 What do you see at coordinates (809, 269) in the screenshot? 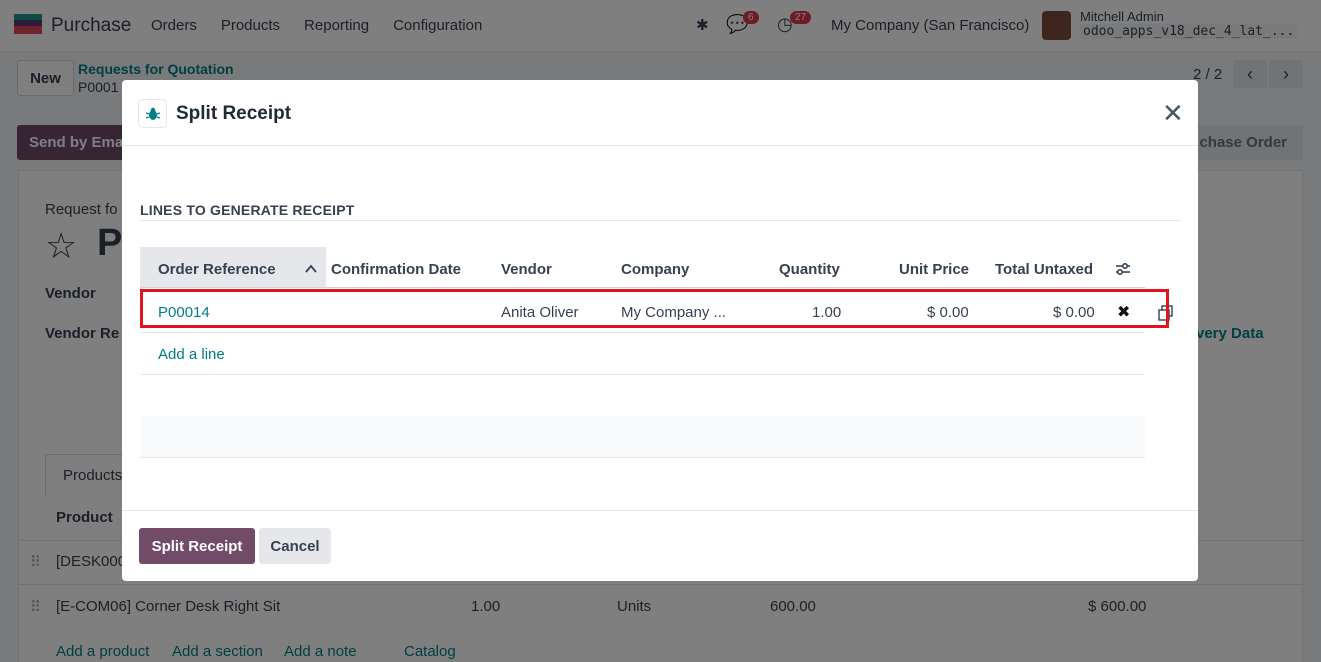
I see `column-quantity: Quantity` at bounding box center [809, 269].